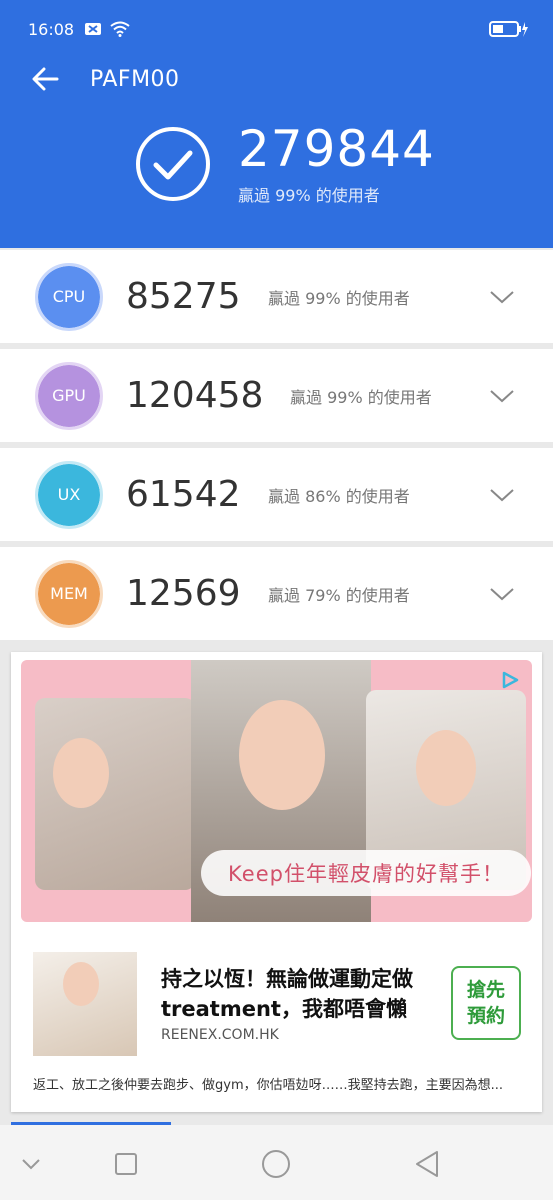 This screenshot has width=553, height=1200. Describe the element at coordinates (183, 593) in the screenshot. I see `mem-score: 12569` at that location.